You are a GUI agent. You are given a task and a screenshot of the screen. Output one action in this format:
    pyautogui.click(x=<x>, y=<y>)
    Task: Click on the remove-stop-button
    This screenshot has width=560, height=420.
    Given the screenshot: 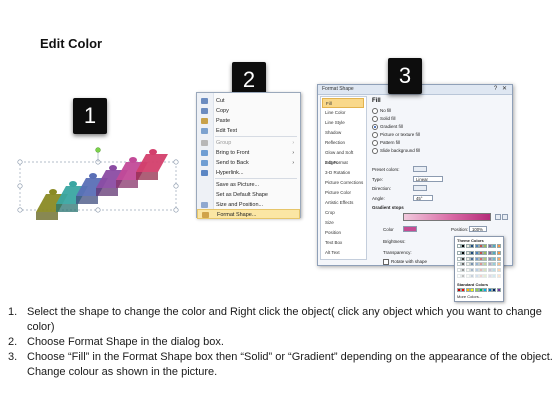 What is the action you would take?
    pyautogui.click(x=505, y=217)
    